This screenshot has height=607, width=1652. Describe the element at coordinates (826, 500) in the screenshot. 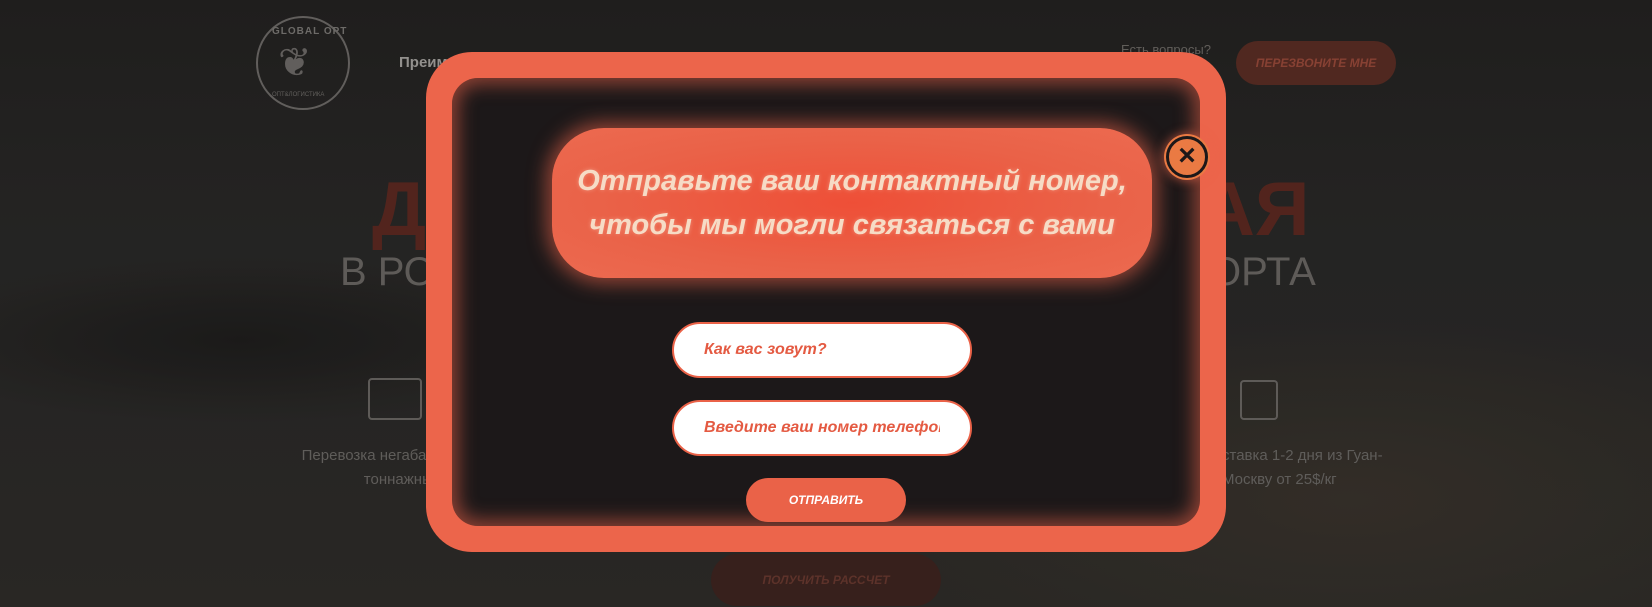

I see `submit-button: ОТПРАВИТЬ` at that location.